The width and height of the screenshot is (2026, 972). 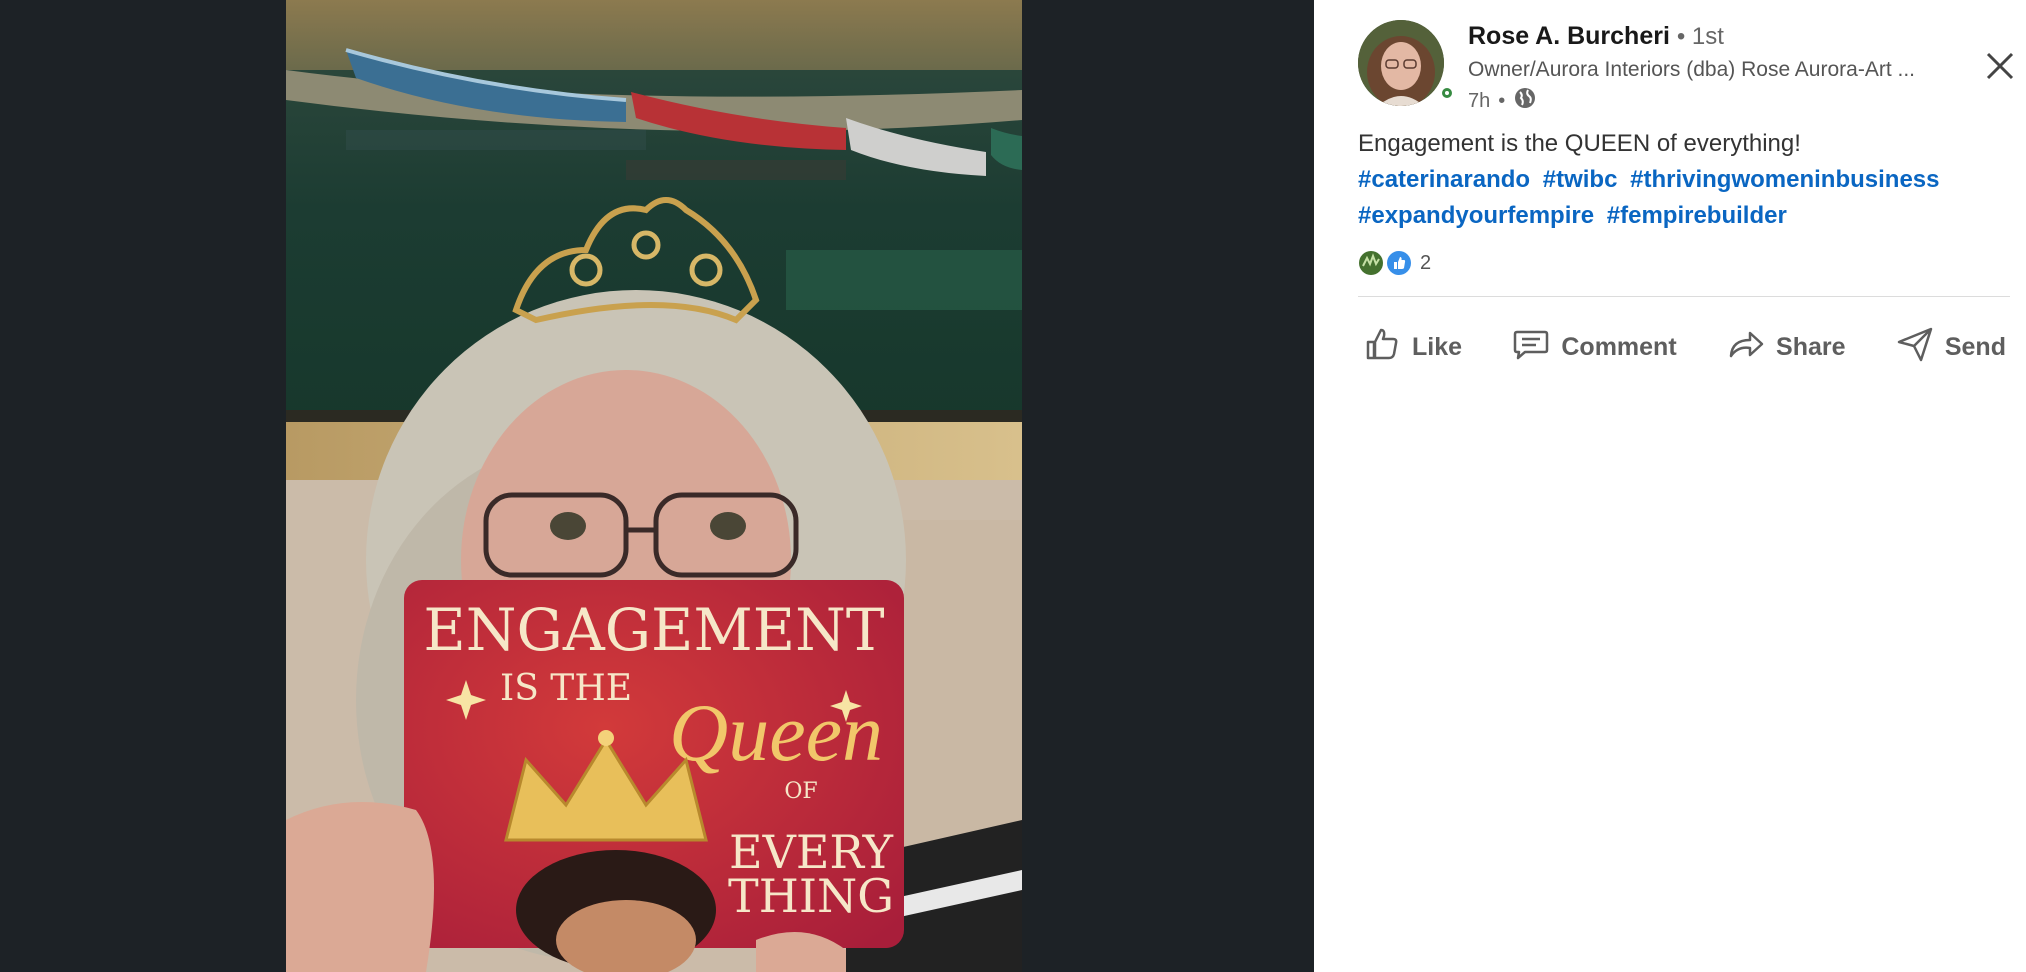 I want to click on share-label: Share, so click(x=1811, y=347).